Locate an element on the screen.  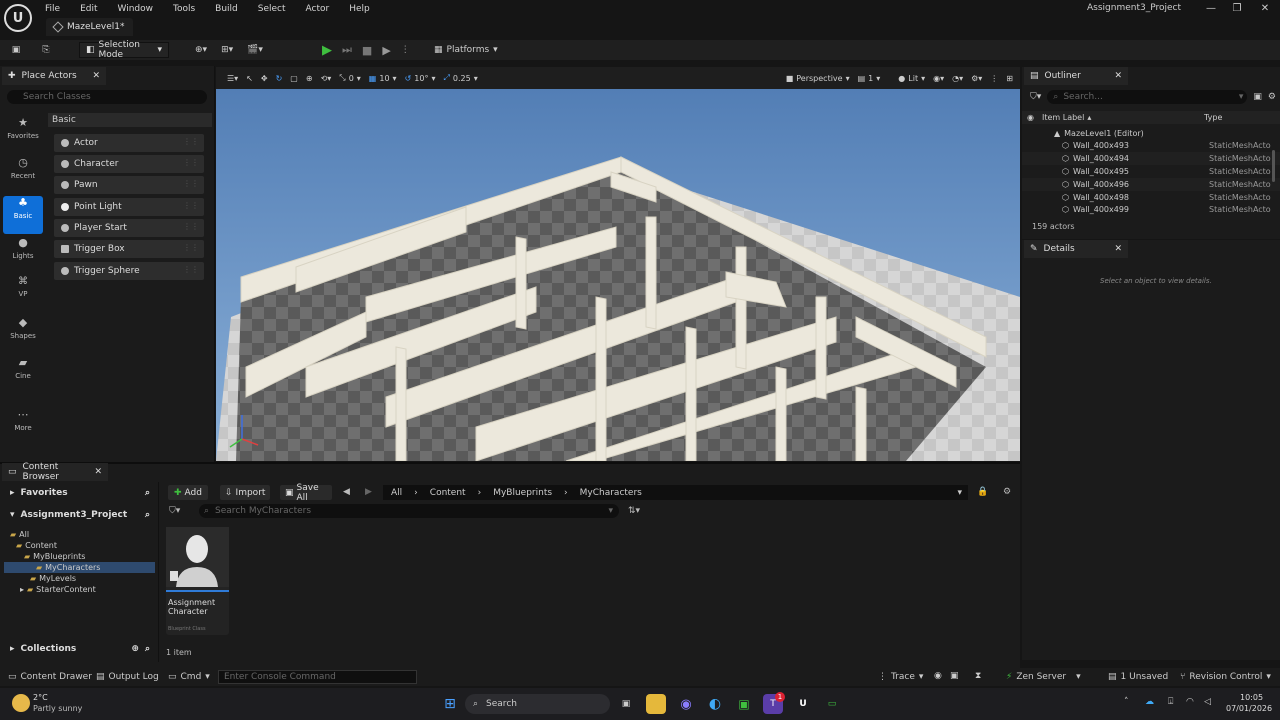
tree-item-all: ▰ All is located at coordinates (79, 534).